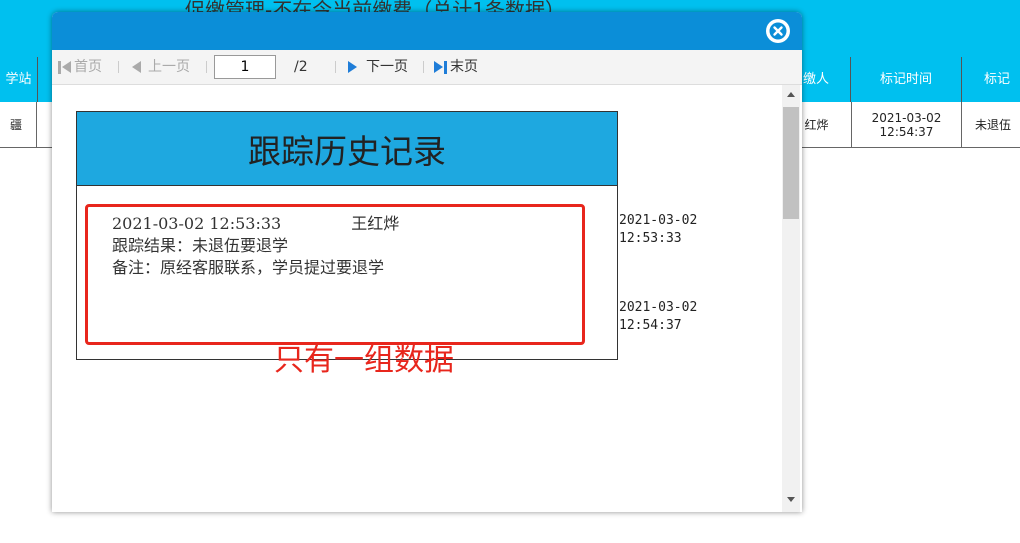 The height and width of the screenshot is (543, 1020). What do you see at coordinates (375, 223) in the screenshot?
I see `record-user: 王红烨` at bounding box center [375, 223].